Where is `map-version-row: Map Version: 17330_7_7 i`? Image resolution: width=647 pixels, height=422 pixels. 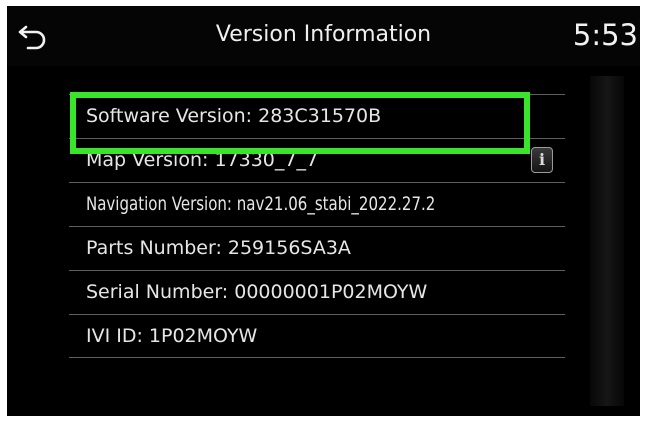 map-version-row: Map Version: 17330_7_7 i is located at coordinates (317, 160).